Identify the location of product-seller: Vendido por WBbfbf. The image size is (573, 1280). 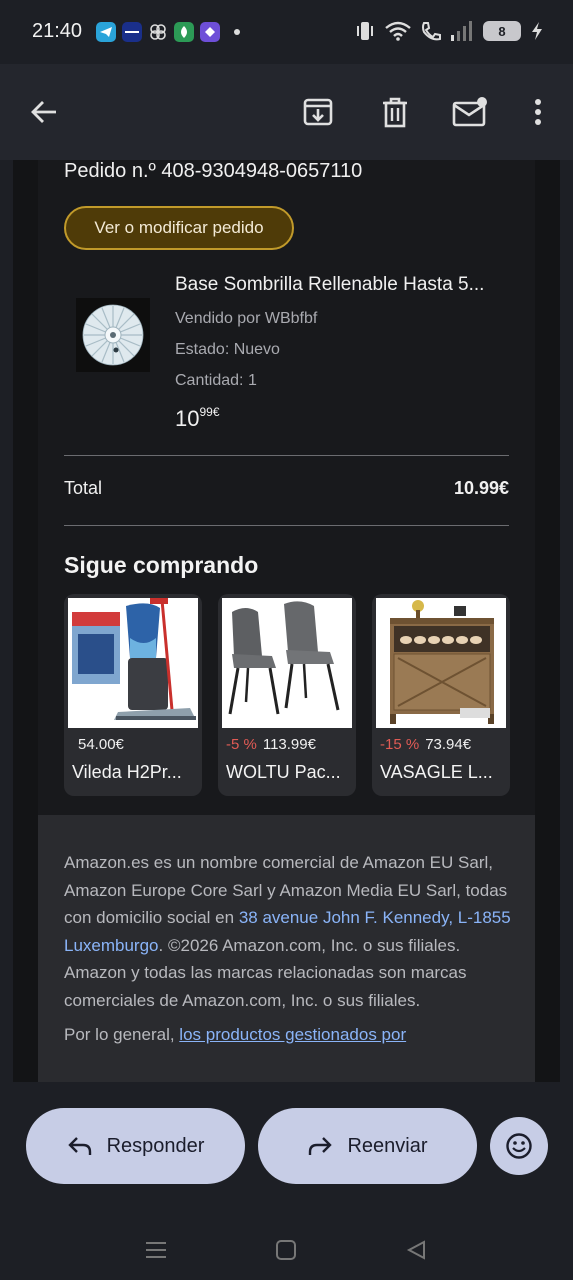
(246, 318).